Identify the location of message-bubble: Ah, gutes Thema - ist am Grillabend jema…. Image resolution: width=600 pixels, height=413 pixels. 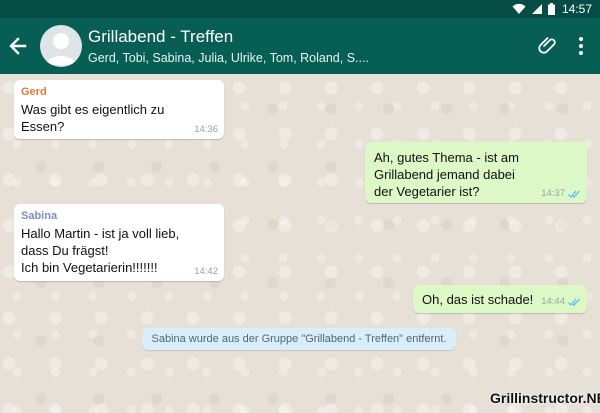
(476, 172).